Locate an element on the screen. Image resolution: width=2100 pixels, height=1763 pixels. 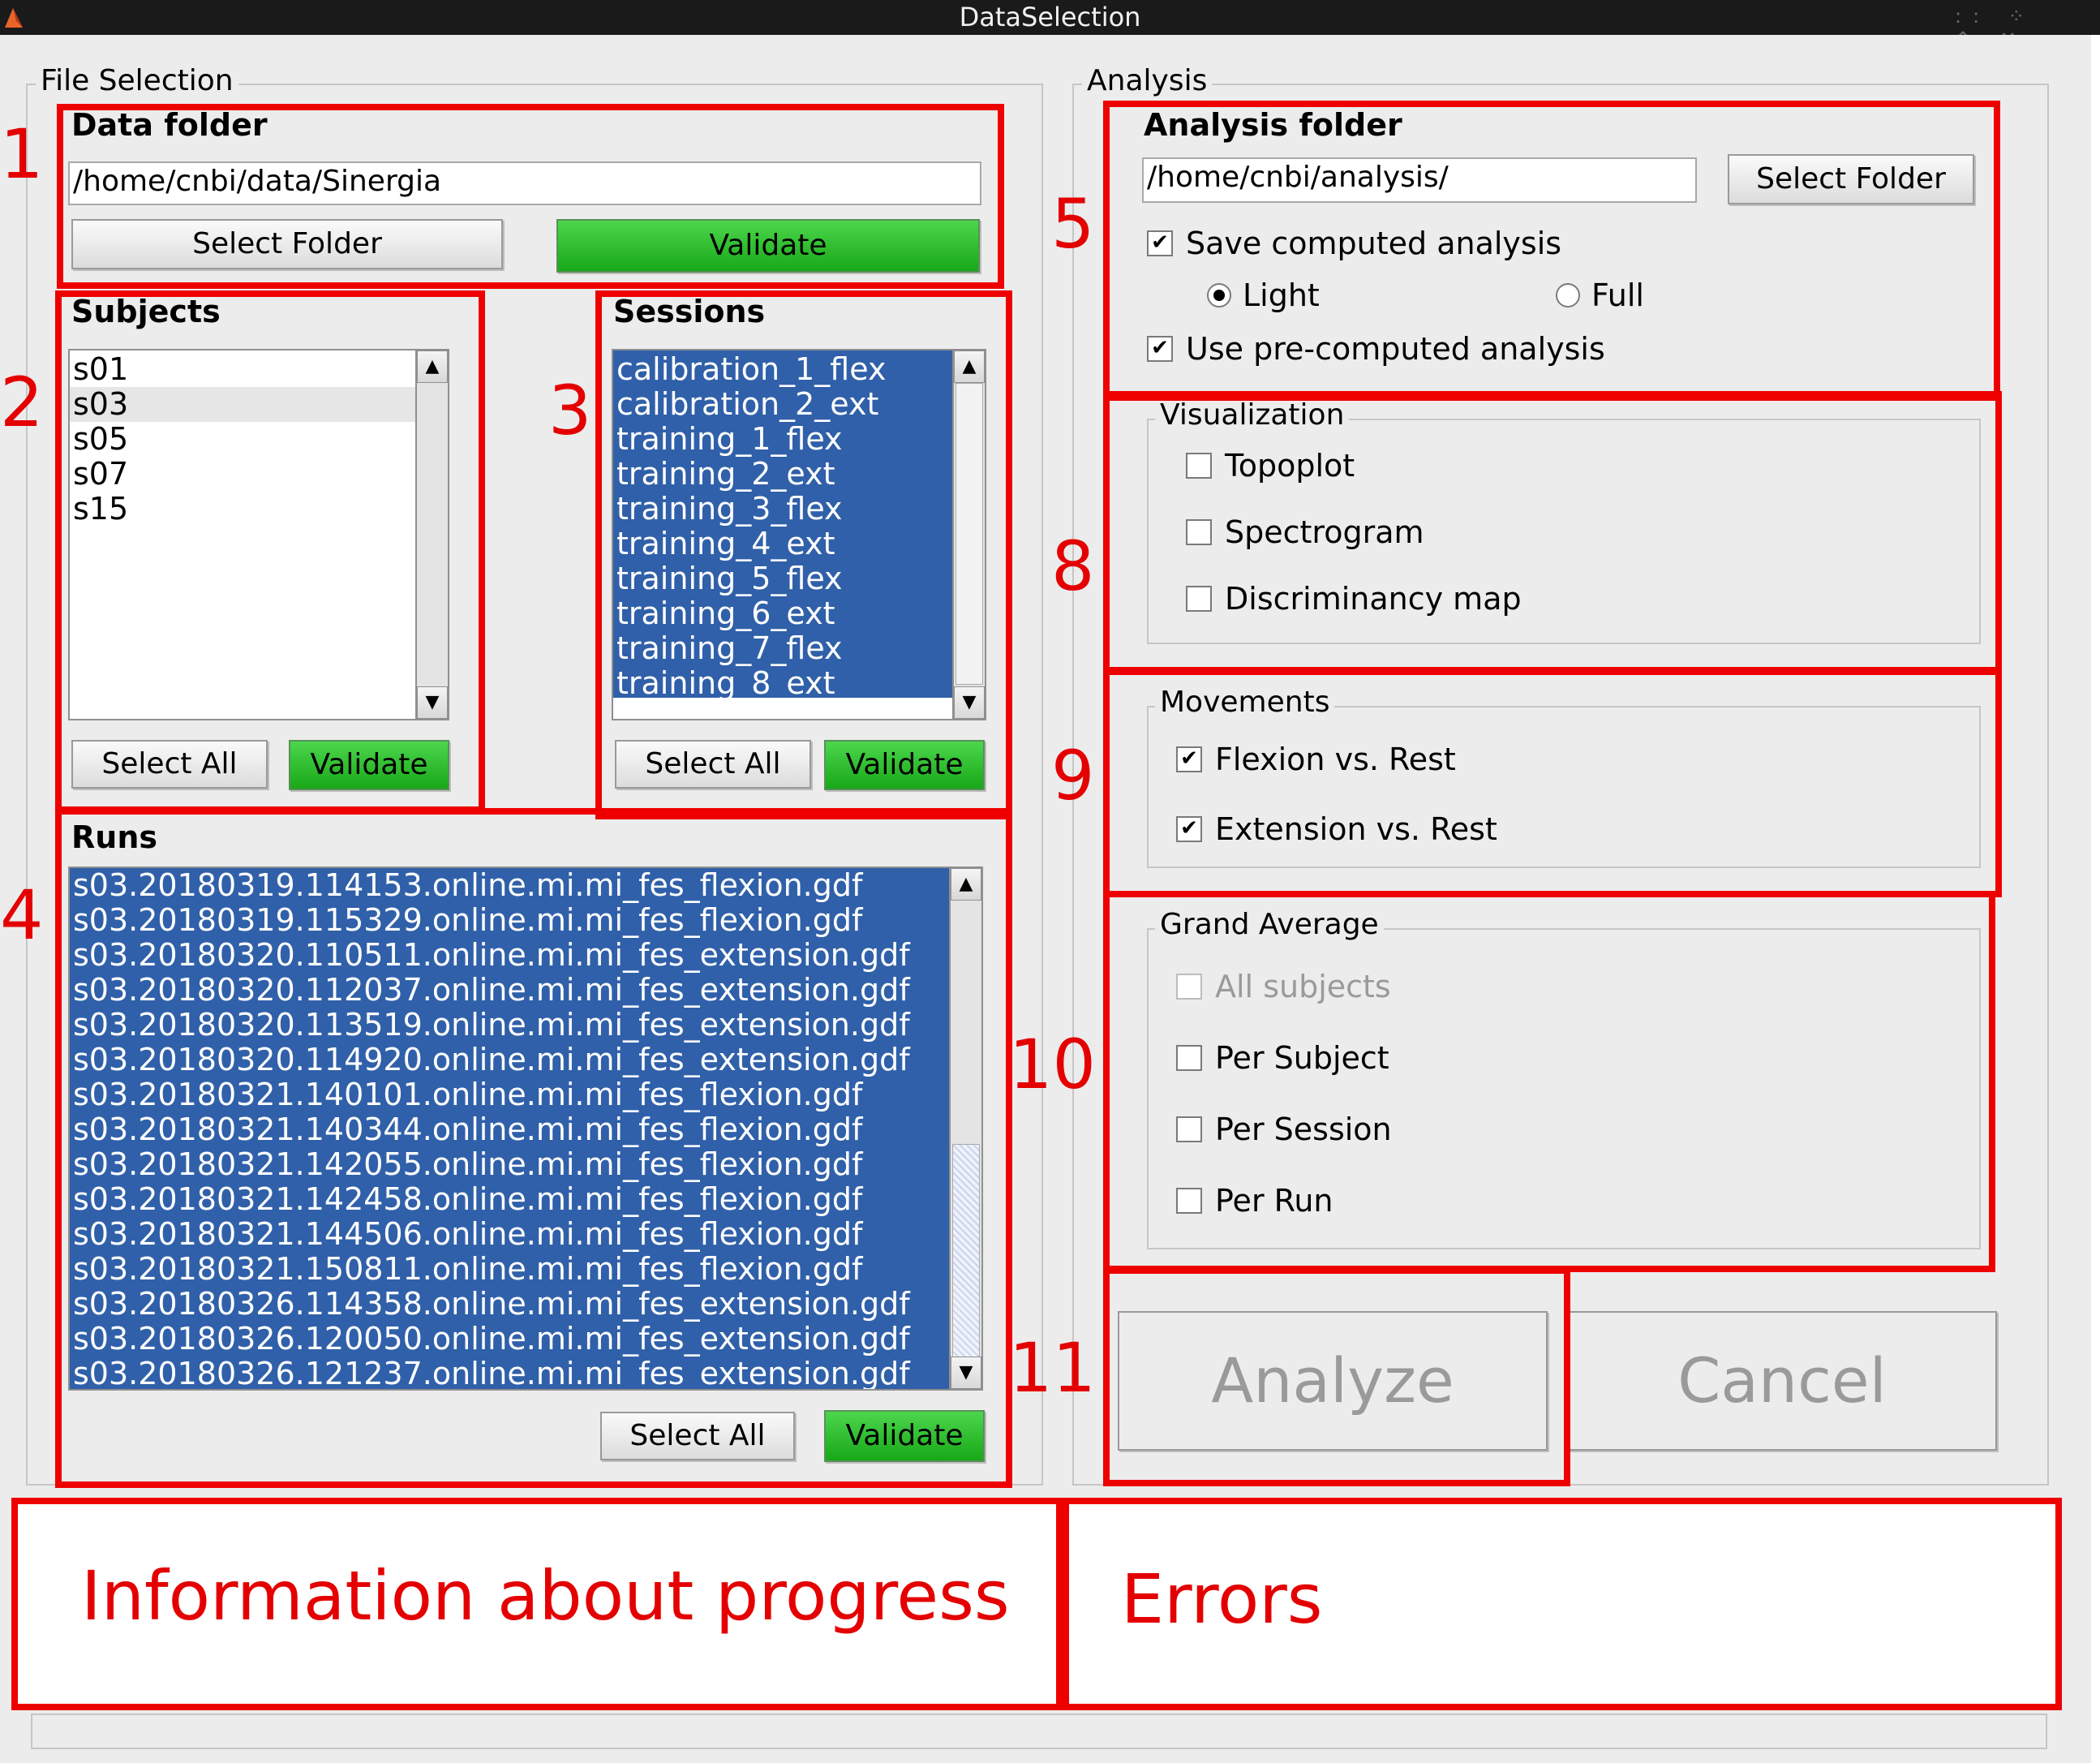
annotation-number-1: 1 is located at coordinates (22, 154).